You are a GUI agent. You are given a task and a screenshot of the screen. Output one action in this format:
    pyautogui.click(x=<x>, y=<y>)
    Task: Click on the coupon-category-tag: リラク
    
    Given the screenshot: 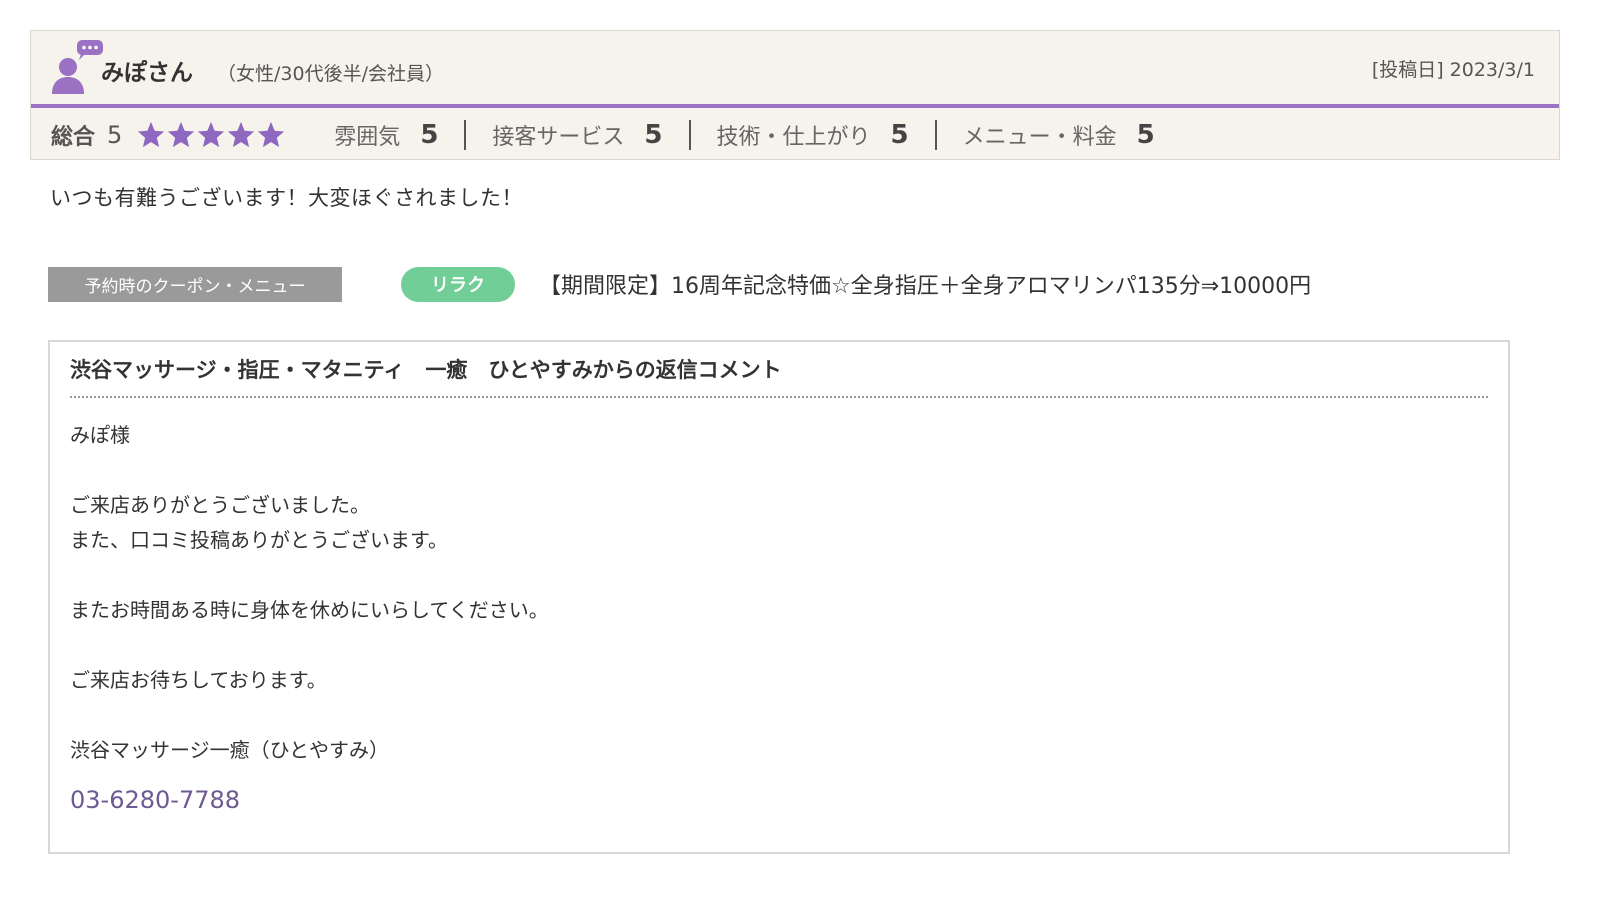 What is the action you would take?
    pyautogui.click(x=458, y=284)
    